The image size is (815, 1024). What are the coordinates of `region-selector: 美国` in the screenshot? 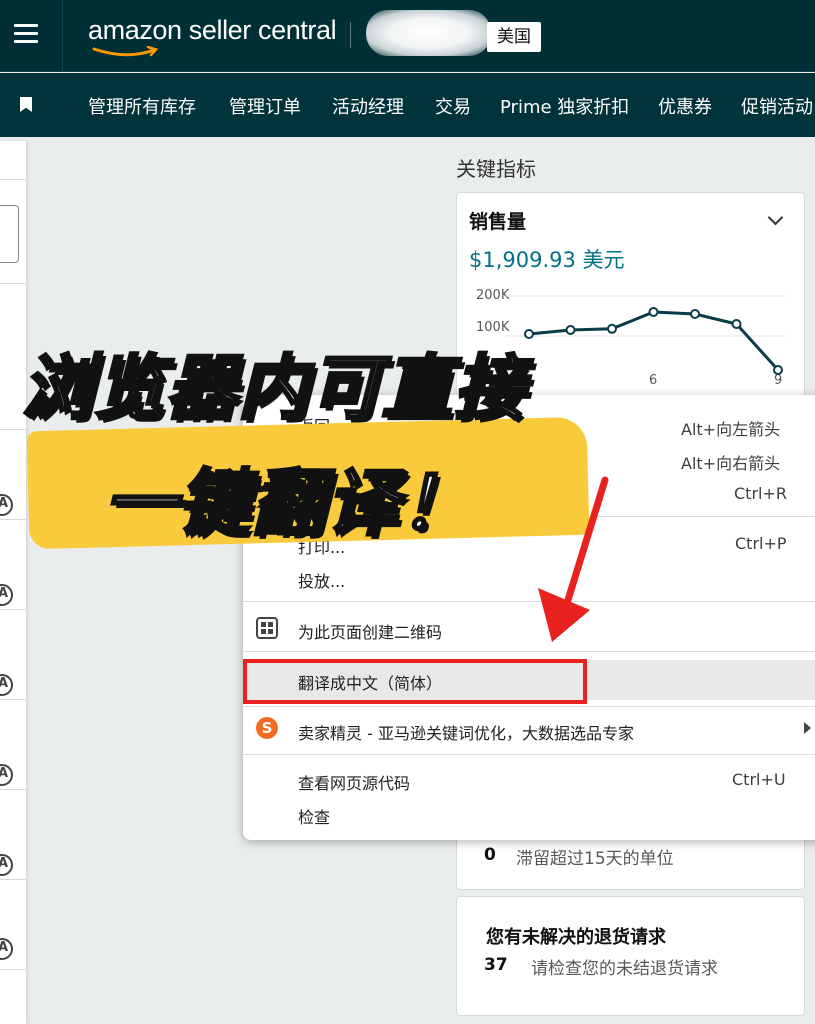 It's located at (514, 37).